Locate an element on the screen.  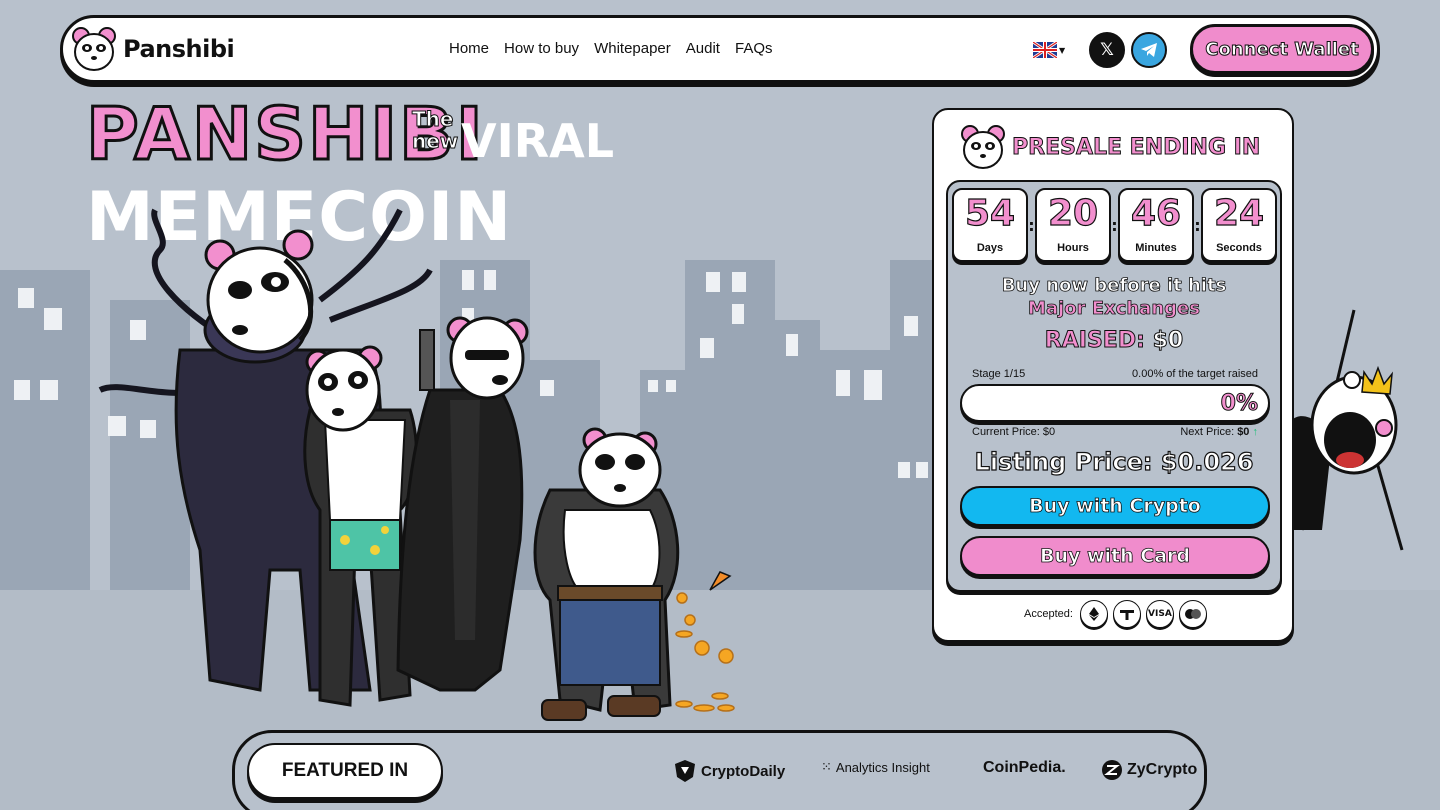
media-coinpedia-text: CoinPedia. is located at coordinates (1024, 767).